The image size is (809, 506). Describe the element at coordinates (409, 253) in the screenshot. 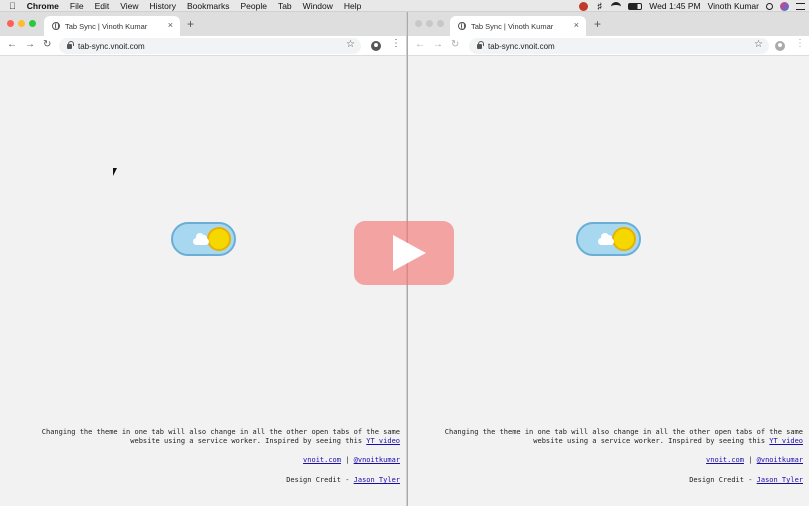

I see `play-icon` at that location.